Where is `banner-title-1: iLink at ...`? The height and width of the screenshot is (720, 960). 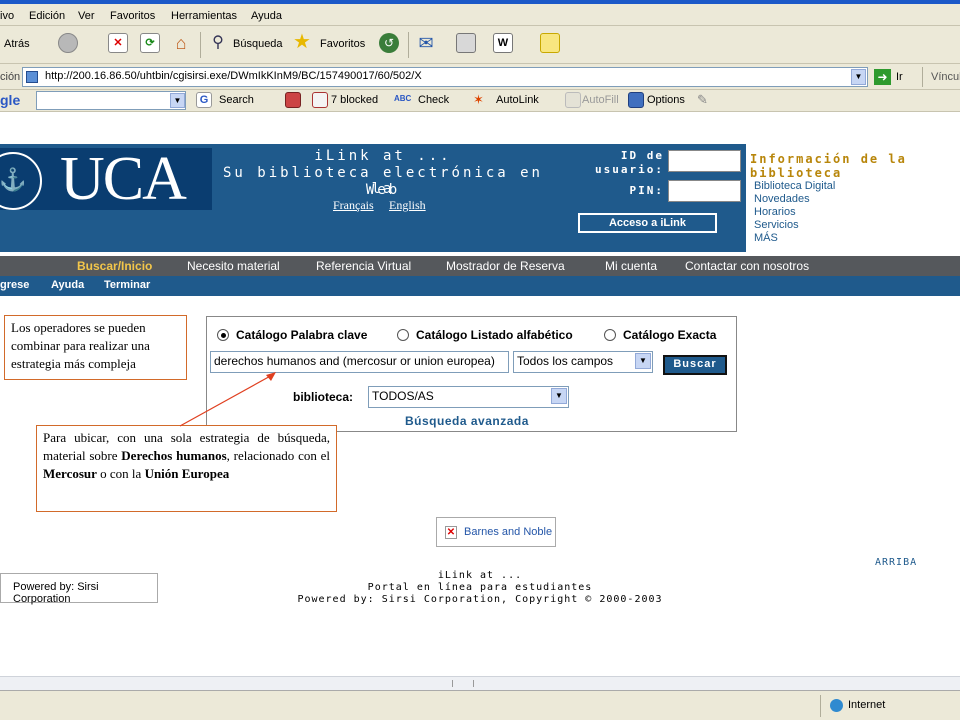 banner-title-1: iLink at ... is located at coordinates (383, 156).